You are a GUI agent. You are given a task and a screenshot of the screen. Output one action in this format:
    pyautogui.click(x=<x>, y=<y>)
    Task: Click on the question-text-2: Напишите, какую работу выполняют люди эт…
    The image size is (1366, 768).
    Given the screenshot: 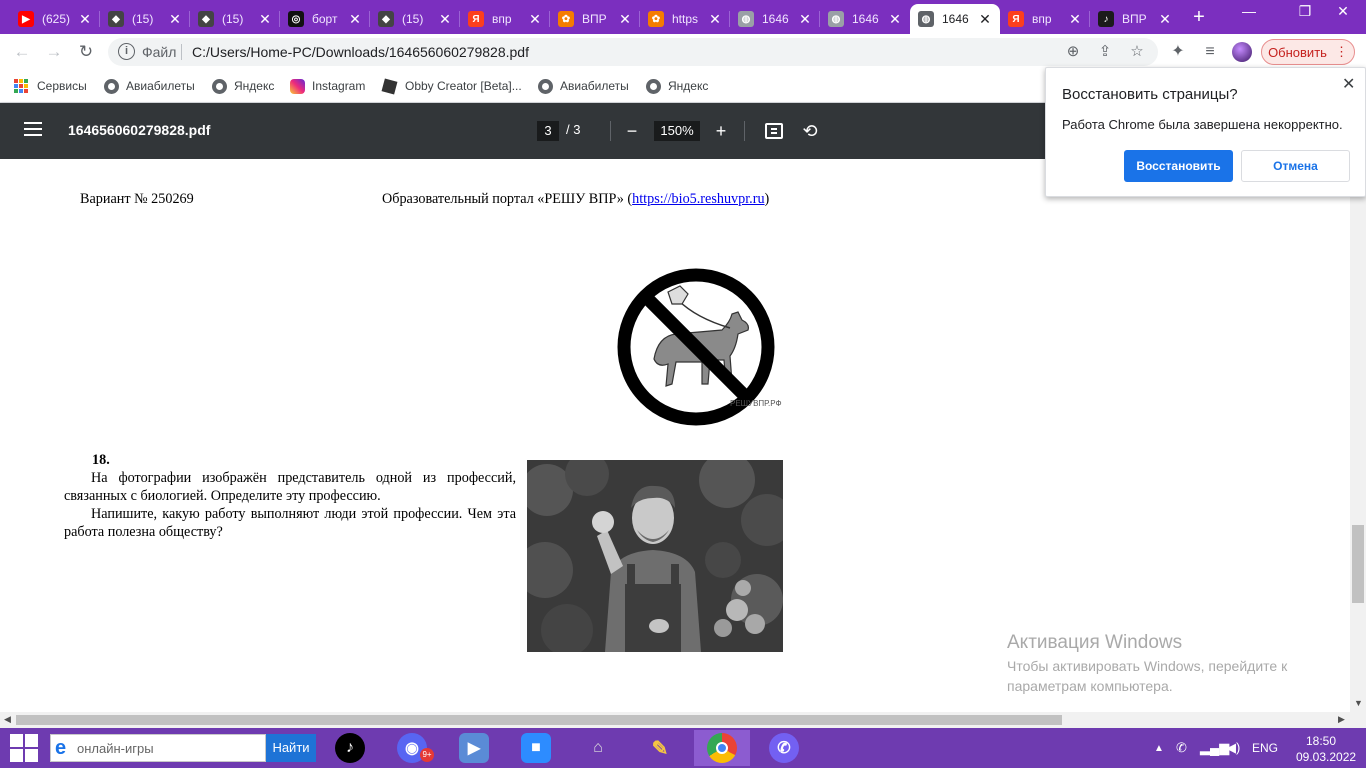 What is the action you would take?
    pyautogui.click(x=290, y=523)
    